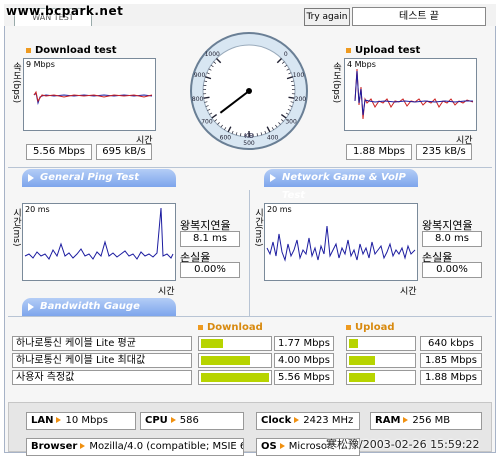  Describe the element at coordinates (273, 137) in the screenshot. I see `gauge-tick-label: 400` at that location.